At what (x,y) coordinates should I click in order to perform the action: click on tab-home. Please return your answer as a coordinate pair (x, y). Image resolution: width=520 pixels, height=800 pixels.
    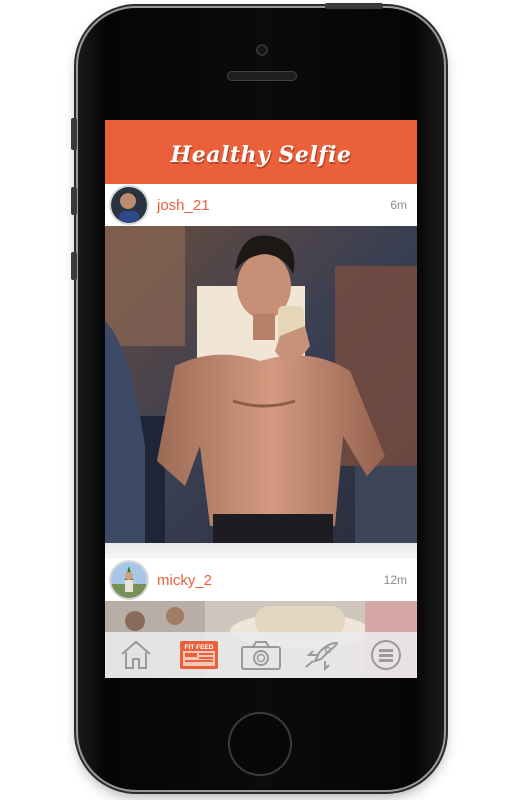
    Looking at the image, I should click on (136, 655).